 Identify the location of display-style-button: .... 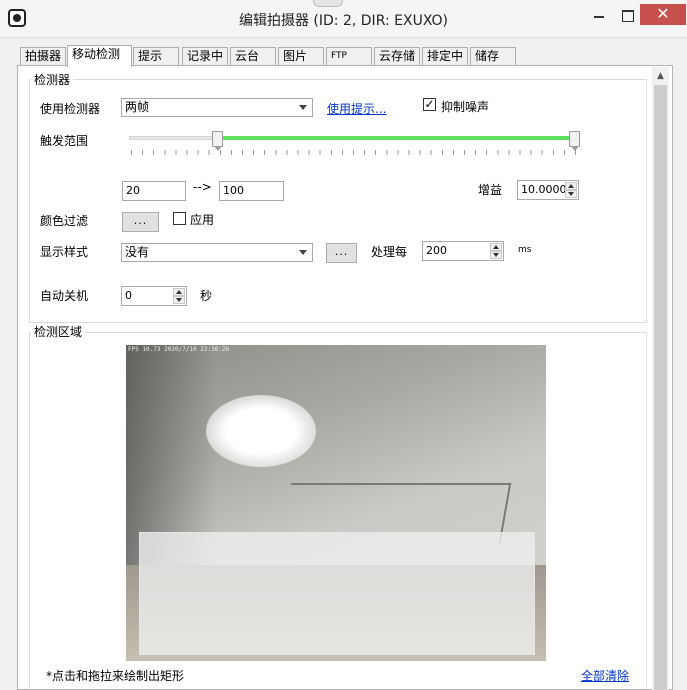
(341, 253).